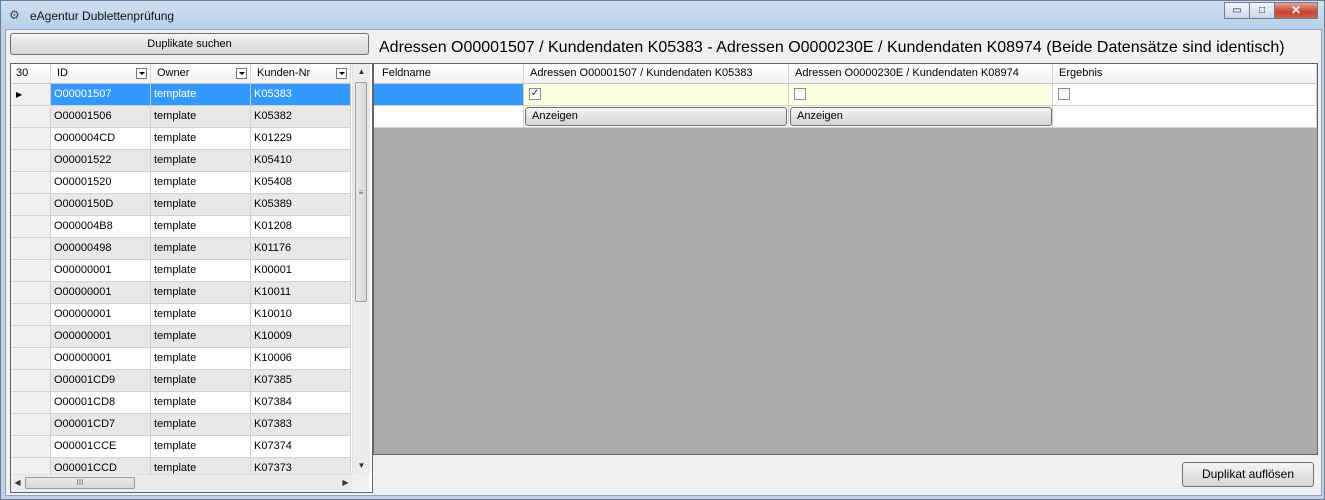  Describe the element at coordinates (101, 117) in the screenshot. I see `cell-id: O00001506` at that location.